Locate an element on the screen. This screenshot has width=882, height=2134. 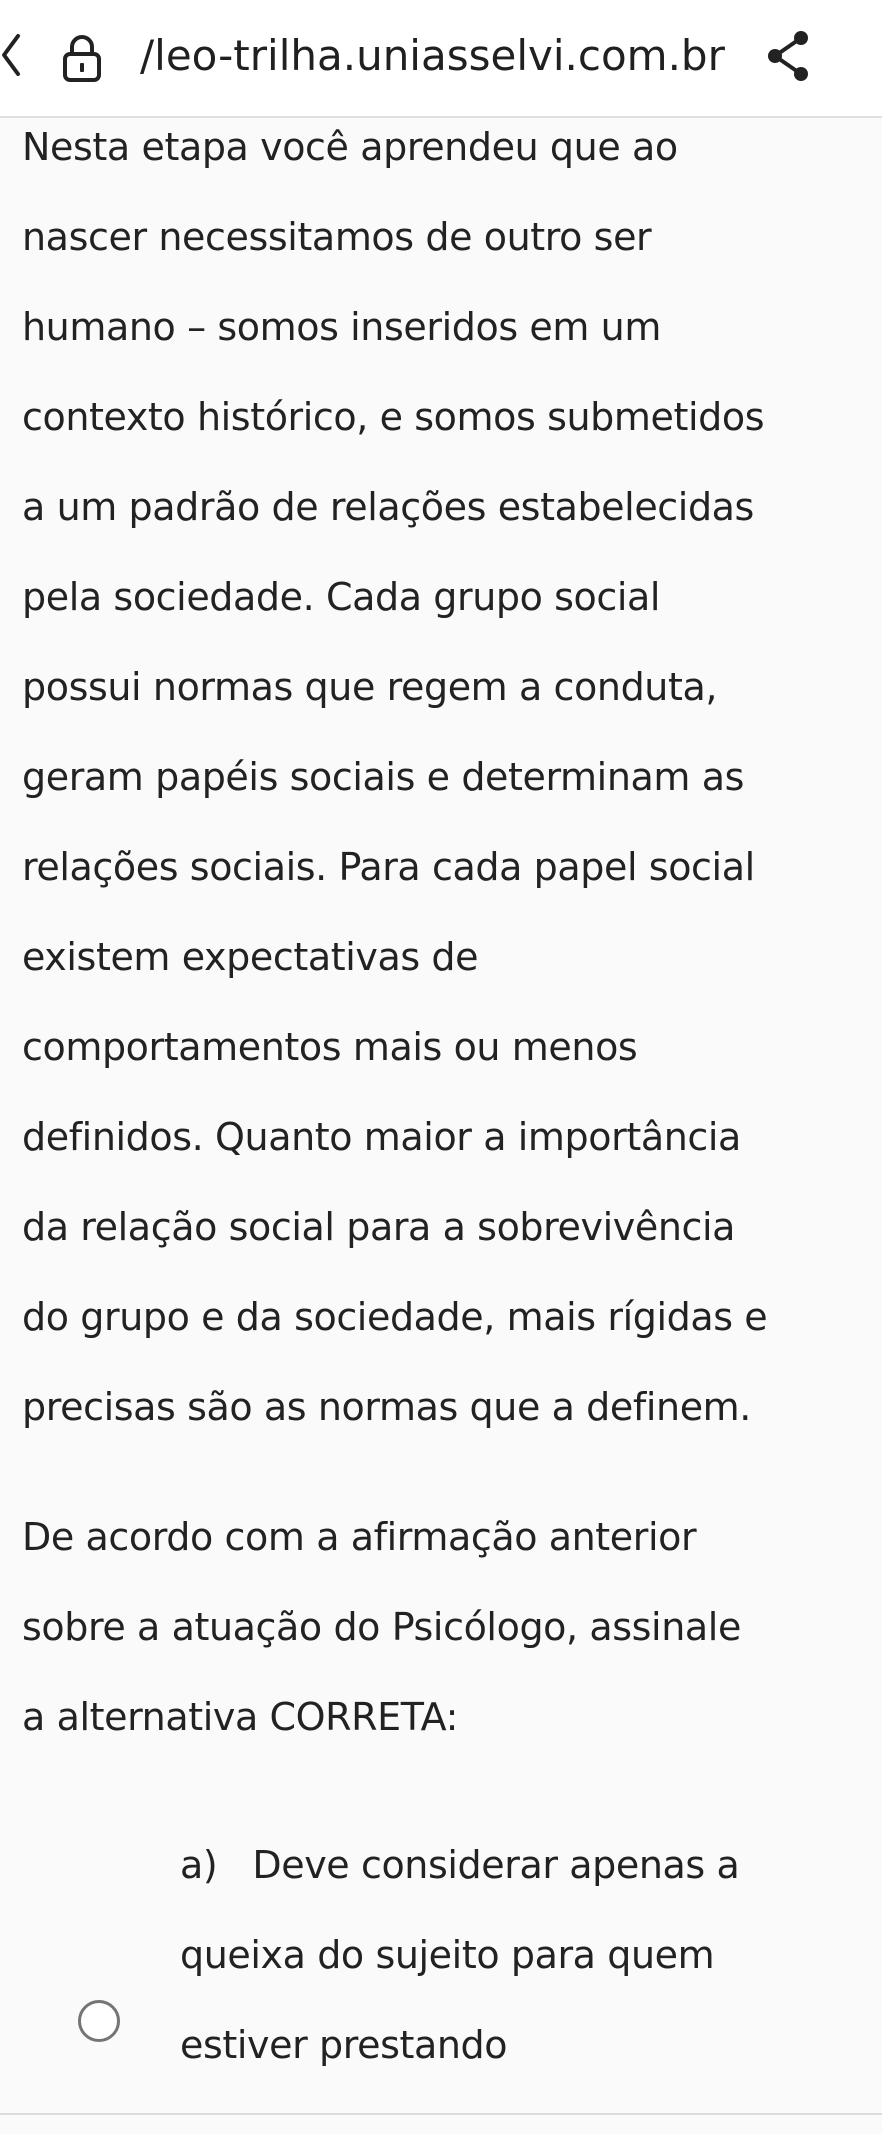
passage-line: geram papéis sociais e determinam as is located at coordinates (383, 777).